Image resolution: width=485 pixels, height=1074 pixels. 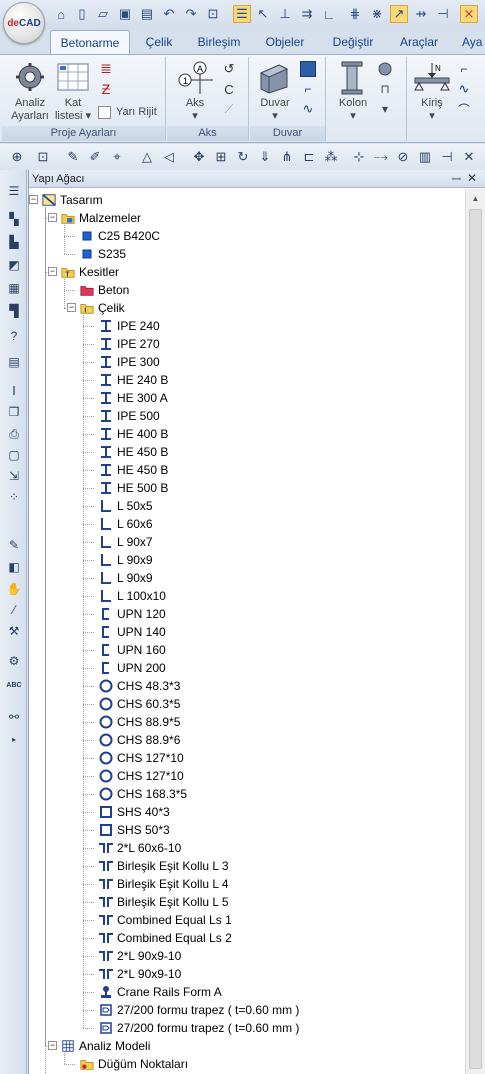 I want to click on tree-node: HE 450 B, so click(x=133, y=470).